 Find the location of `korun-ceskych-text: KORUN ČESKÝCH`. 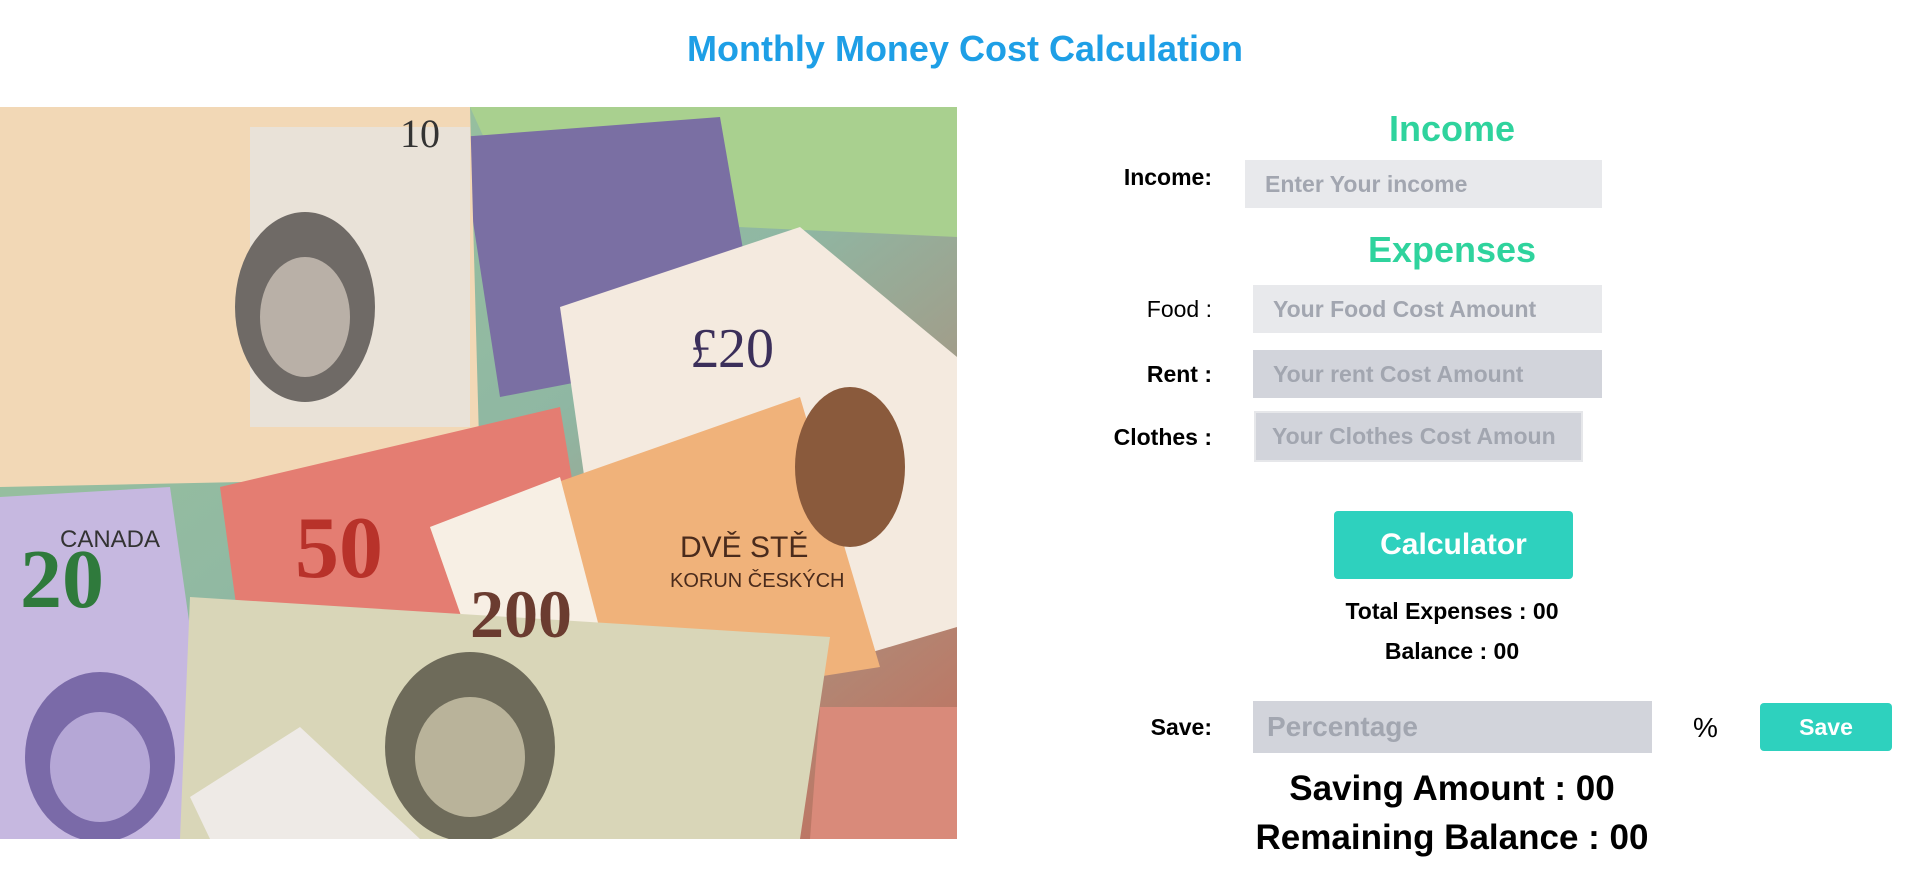

korun-ceskych-text: KORUN ČESKÝCH is located at coordinates (757, 580).